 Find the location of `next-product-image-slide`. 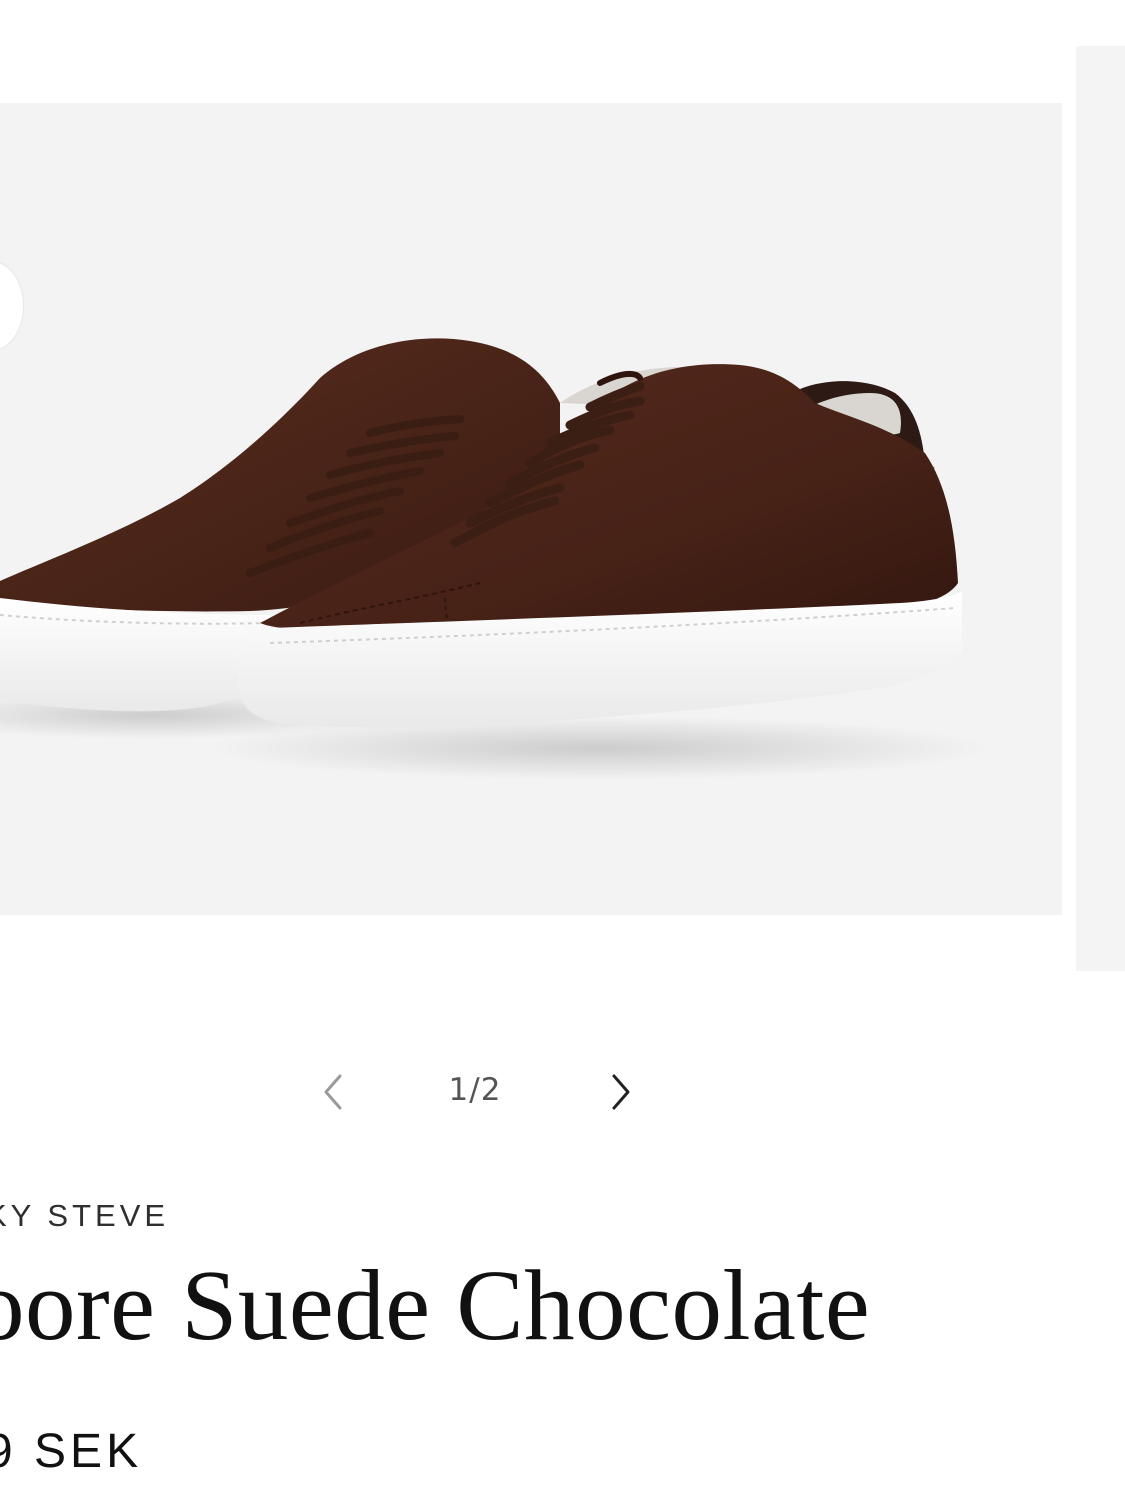

next-product-image-slide is located at coordinates (1100, 508).